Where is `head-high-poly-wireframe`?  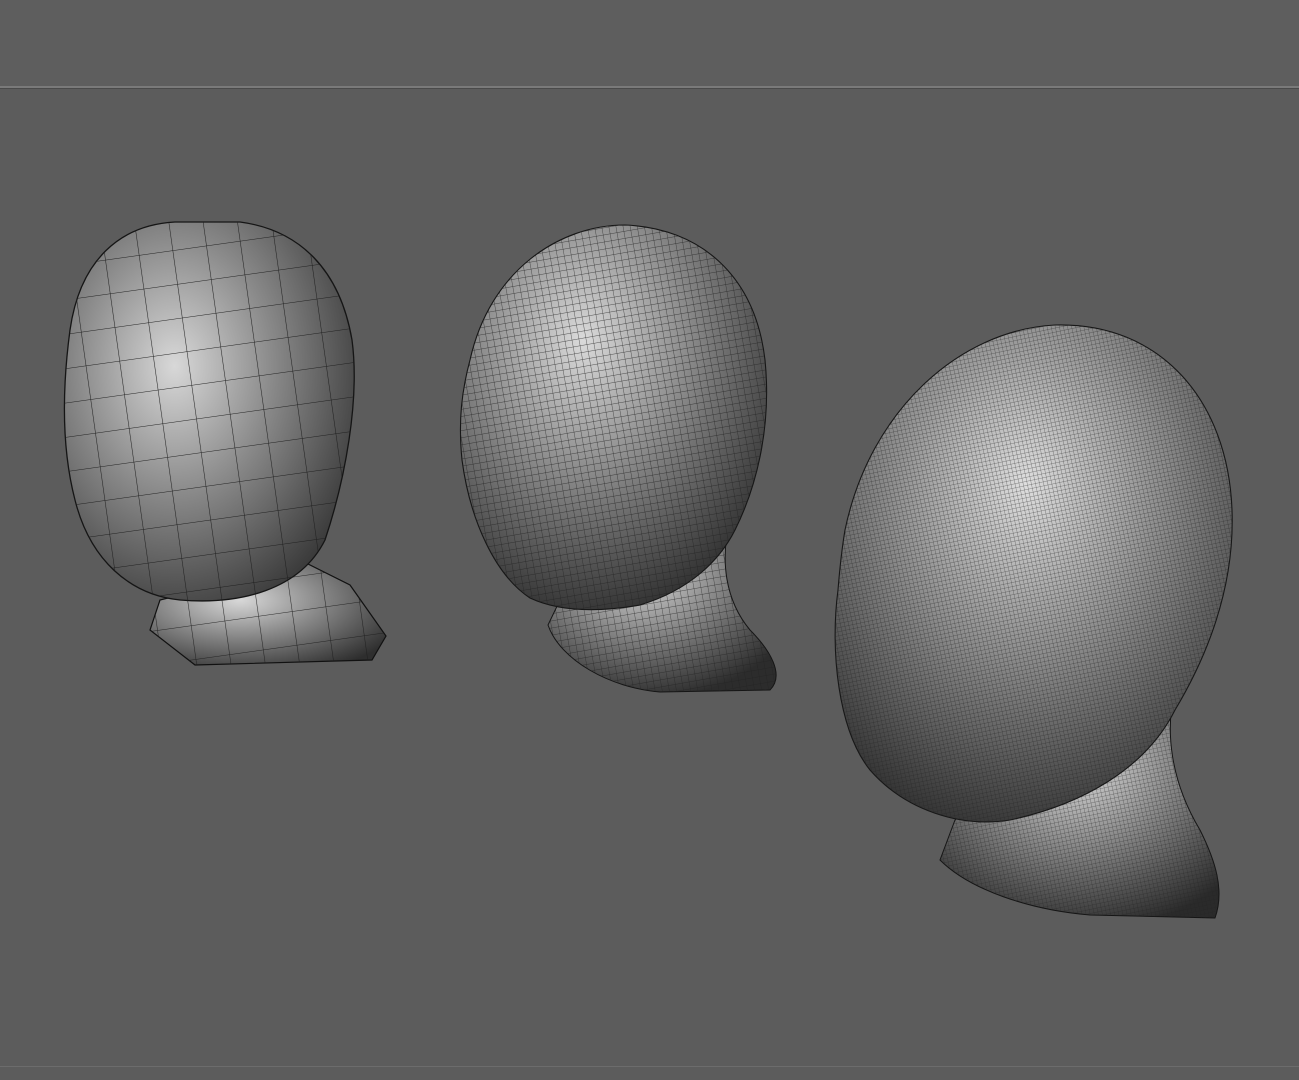
head-high-poly-wireframe is located at coordinates (1034, 573).